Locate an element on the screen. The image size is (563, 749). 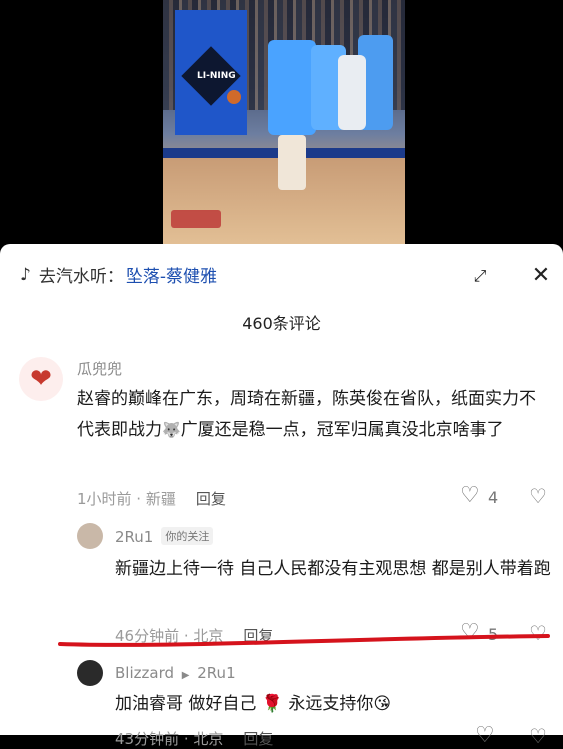
heart-icon: ❤ is located at coordinates (41, 379).